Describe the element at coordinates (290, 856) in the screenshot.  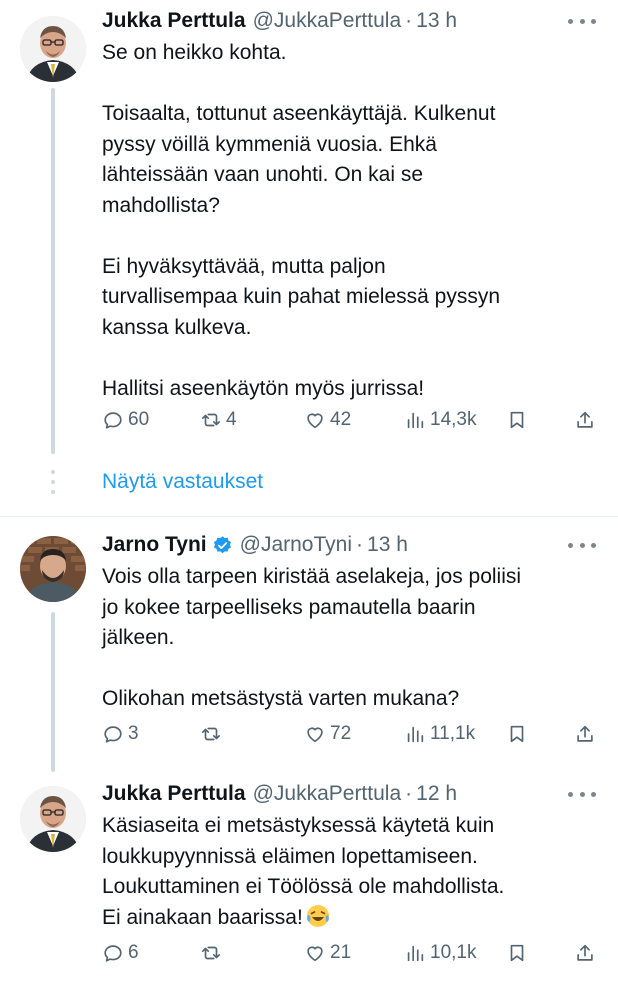
I see `tweet-line: loukkupyynnissä eläimen lopettamiseen.` at that location.